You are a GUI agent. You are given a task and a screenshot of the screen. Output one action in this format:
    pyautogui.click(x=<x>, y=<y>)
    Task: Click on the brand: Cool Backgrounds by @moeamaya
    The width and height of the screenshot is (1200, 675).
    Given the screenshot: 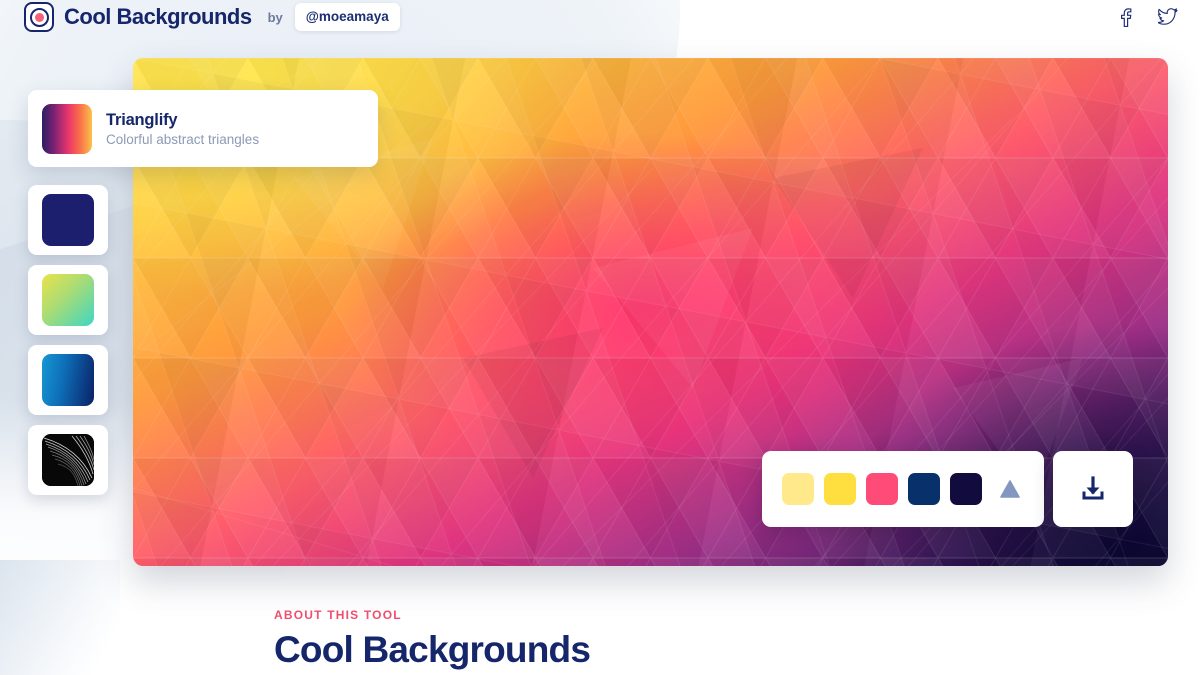 What is the action you would take?
    pyautogui.click(x=212, y=17)
    